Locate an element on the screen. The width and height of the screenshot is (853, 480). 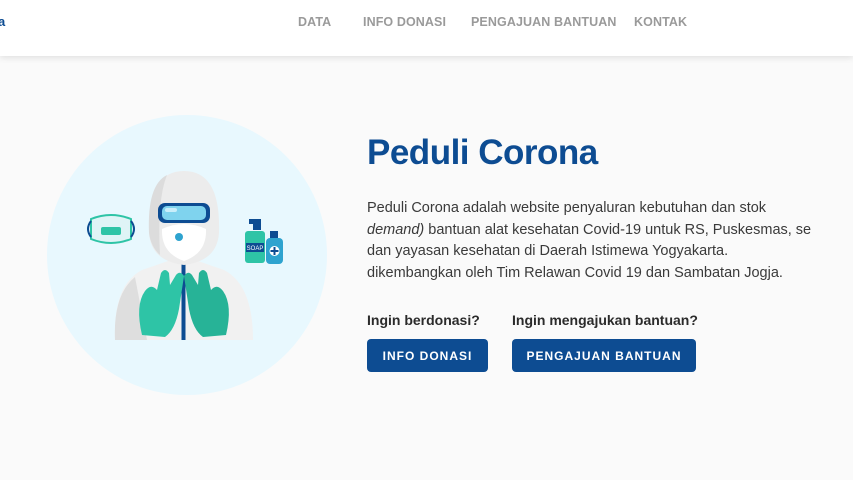
health-worker-illustration: SOAP is located at coordinates (185, 255).